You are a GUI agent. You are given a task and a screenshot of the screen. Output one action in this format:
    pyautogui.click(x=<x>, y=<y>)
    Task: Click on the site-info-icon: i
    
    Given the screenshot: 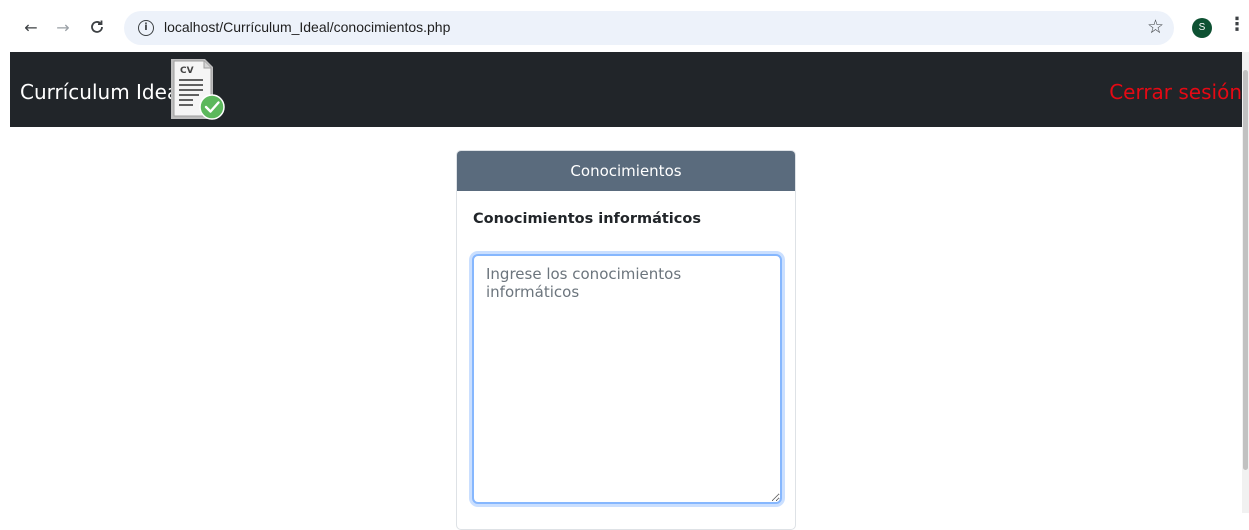 What is the action you would take?
    pyautogui.click(x=146, y=28)
    